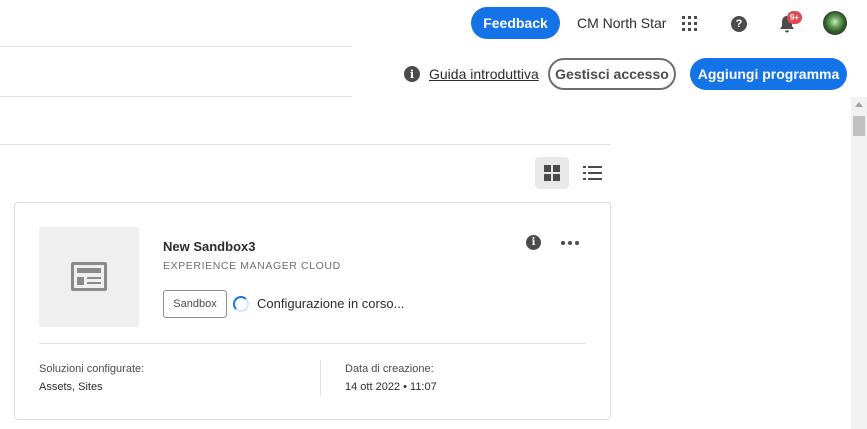  I want to click on scrollbar-thumb, so click(859, 126).